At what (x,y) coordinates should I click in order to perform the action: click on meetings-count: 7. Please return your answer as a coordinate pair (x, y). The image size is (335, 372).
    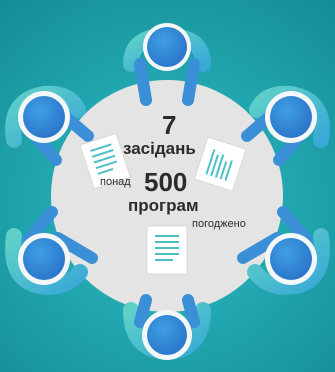
    Looking at the image, I should click on (169, 125).